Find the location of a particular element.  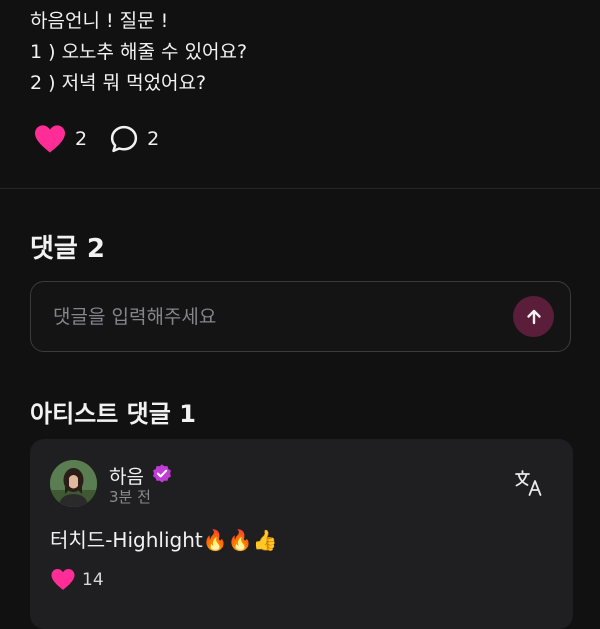

comment-time: 3분 전 is located at coordinates (130, 497).